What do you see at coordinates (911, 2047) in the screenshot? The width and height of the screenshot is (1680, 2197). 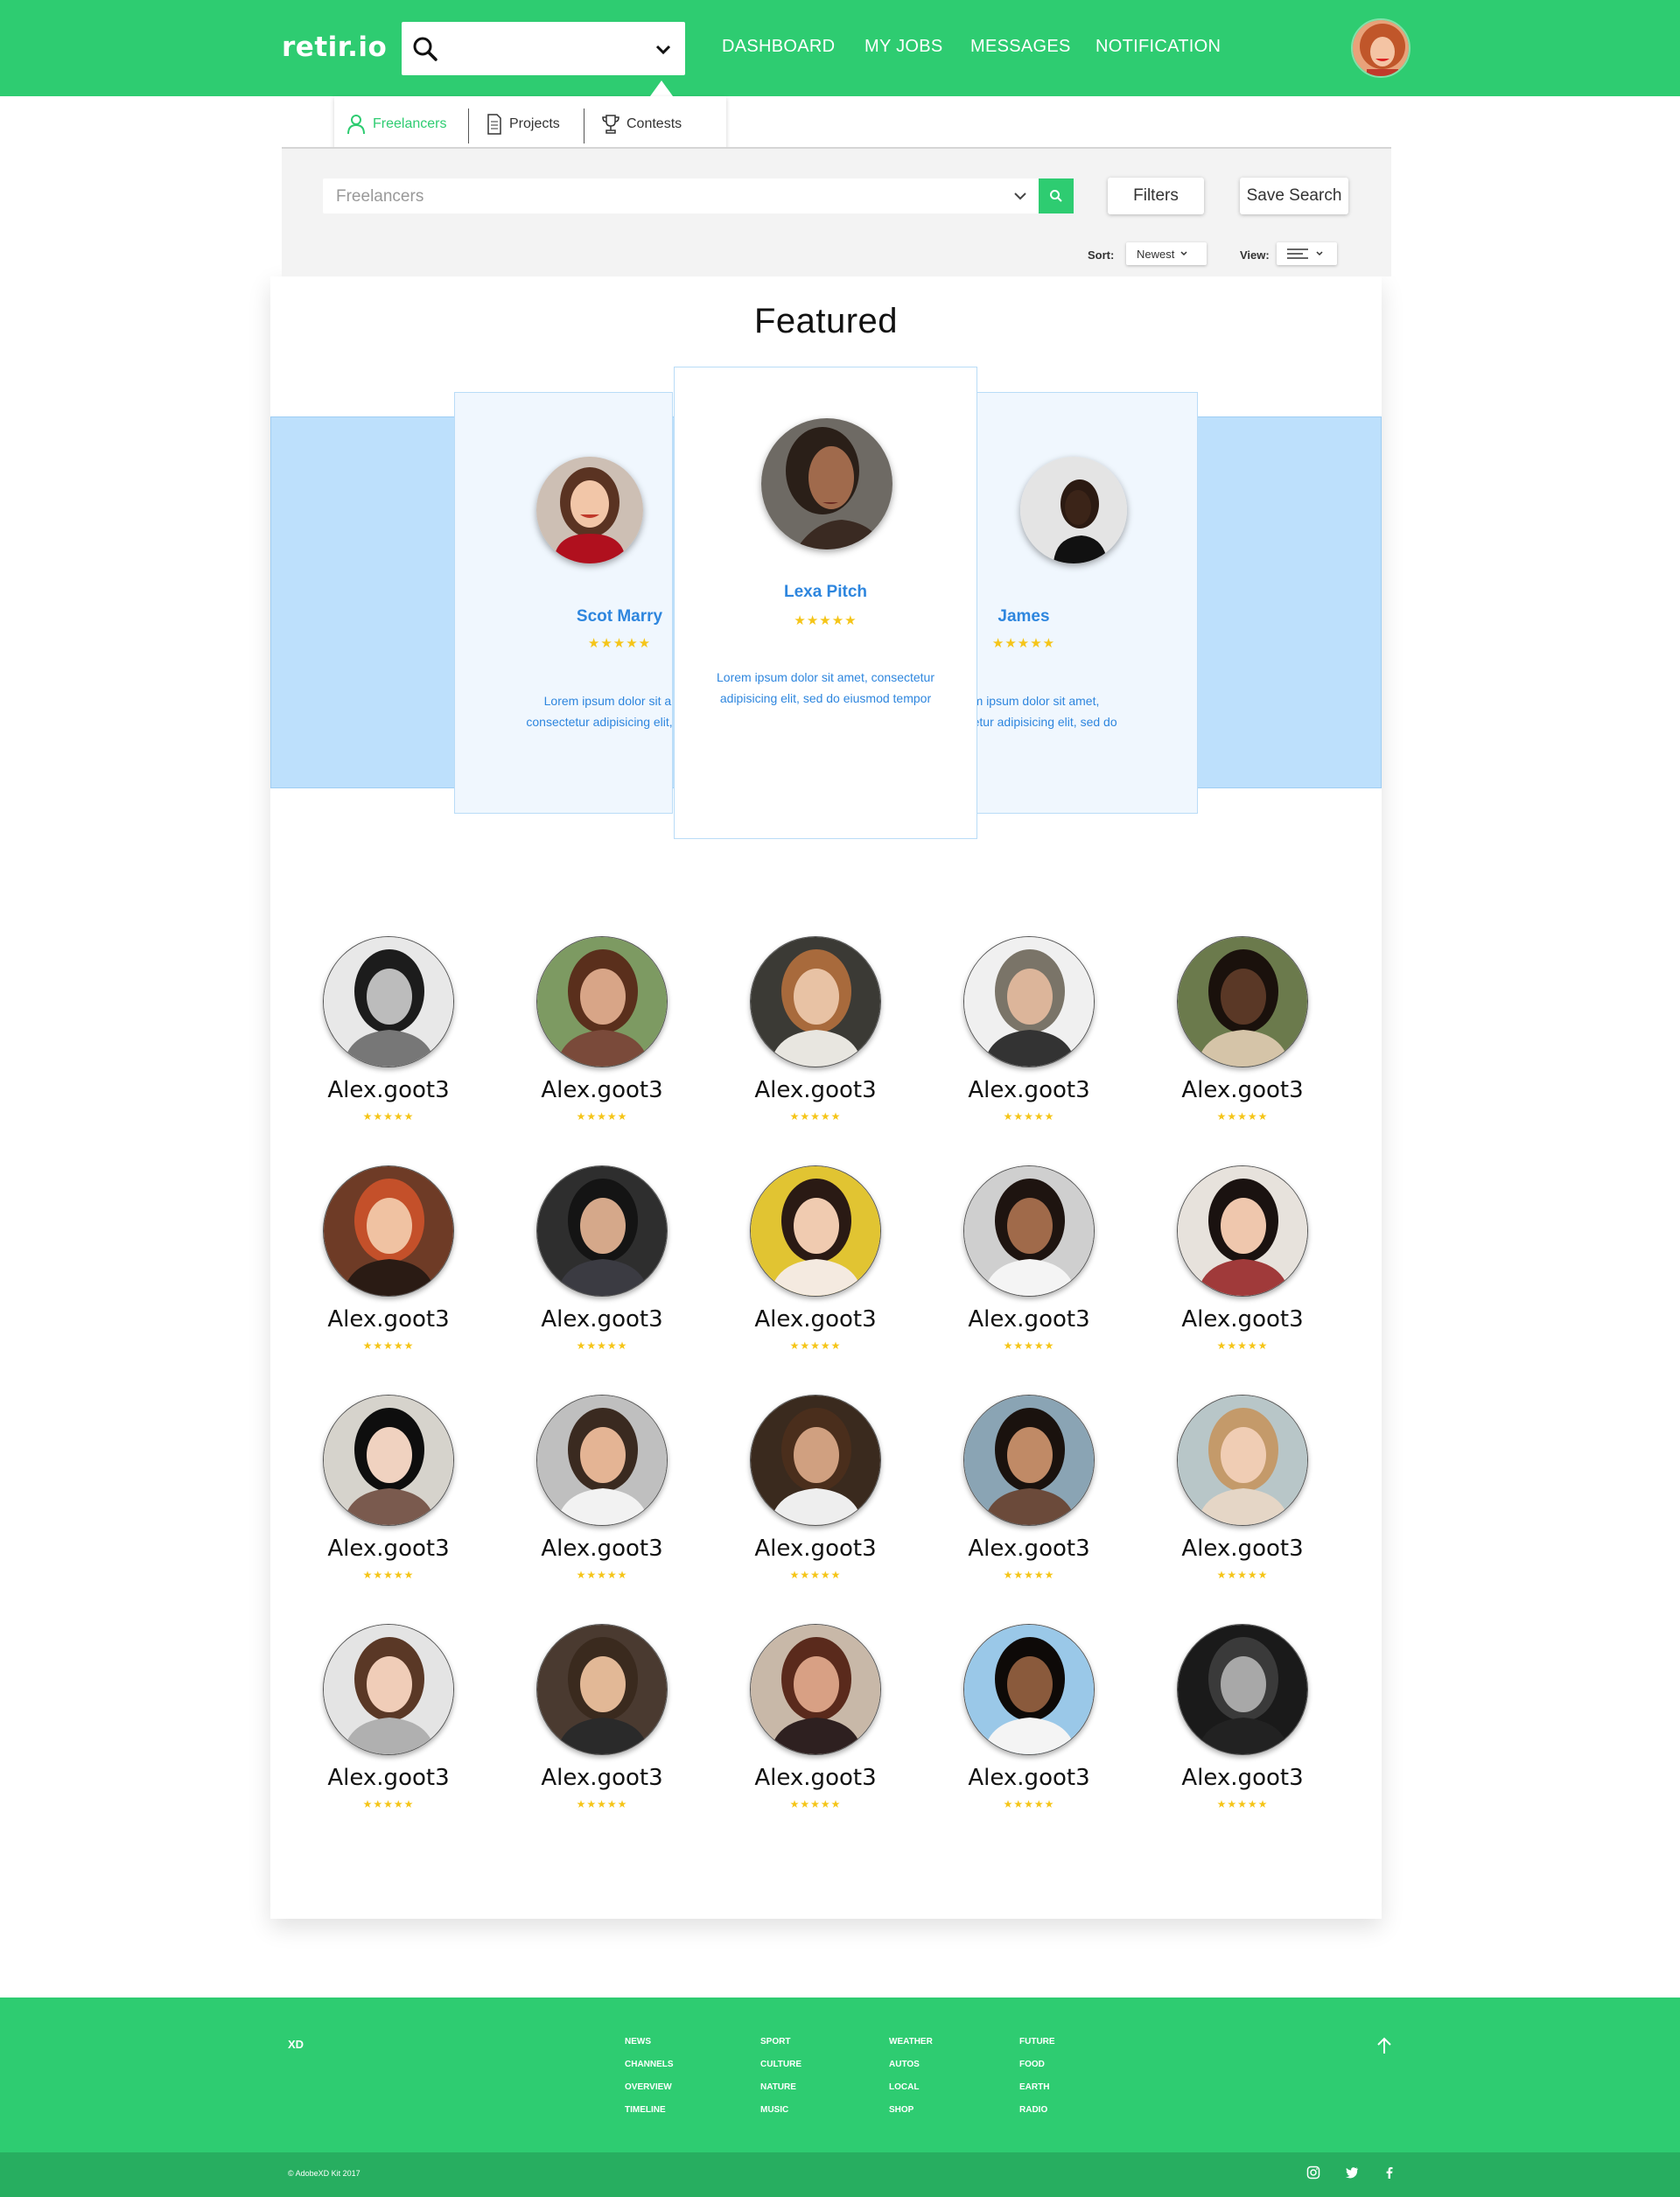 I see `footer-link: WEATHER` at bounding box center [911, 2047].